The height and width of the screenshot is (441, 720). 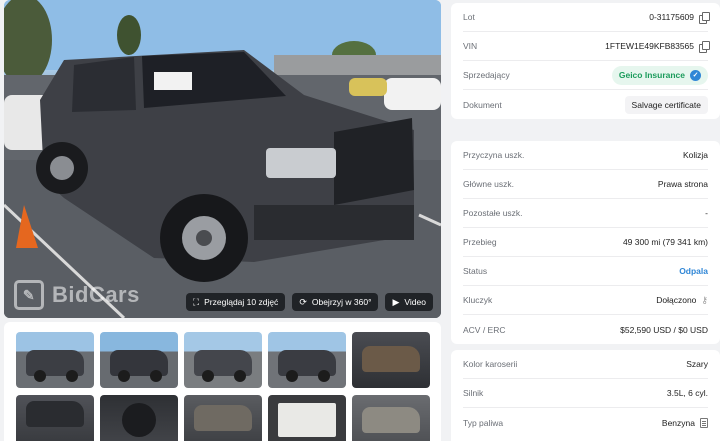 I want to click on mileage-row: Przebieg 49 300 mi (79 341 km), so click(x=585, y=242).